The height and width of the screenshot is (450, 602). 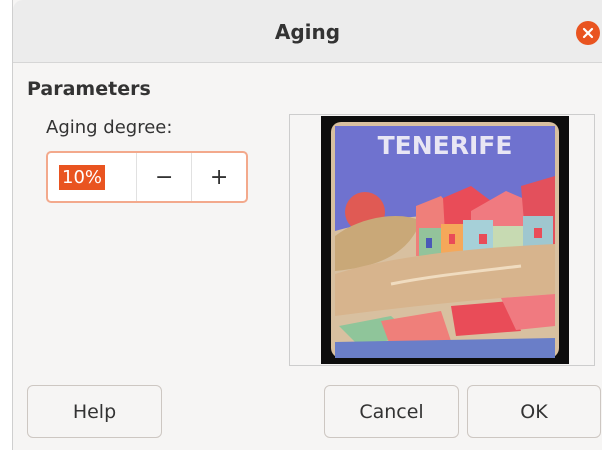 I want to click on aging-degree-spinbox: 10% − +, so click(x=147, y=177).